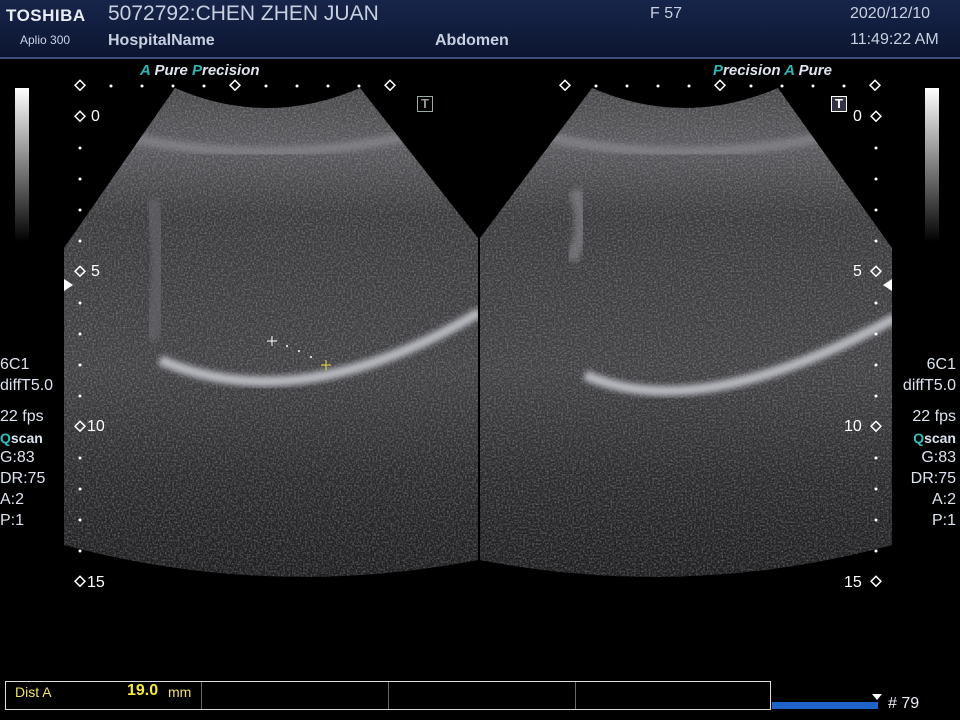 The width and height of the screenshot is (960, 720). I want to click on grayscale-bar-right, so click(932, 165).